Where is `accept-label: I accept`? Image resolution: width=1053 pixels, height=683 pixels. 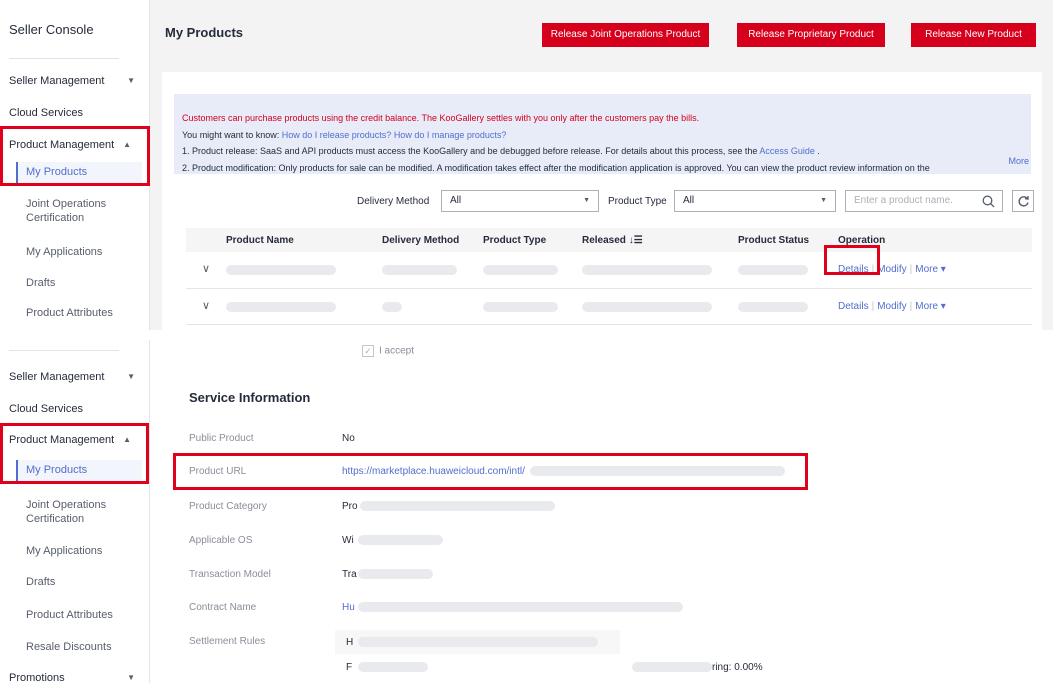 accept-label: I accept is located at coordinates (397, 351).